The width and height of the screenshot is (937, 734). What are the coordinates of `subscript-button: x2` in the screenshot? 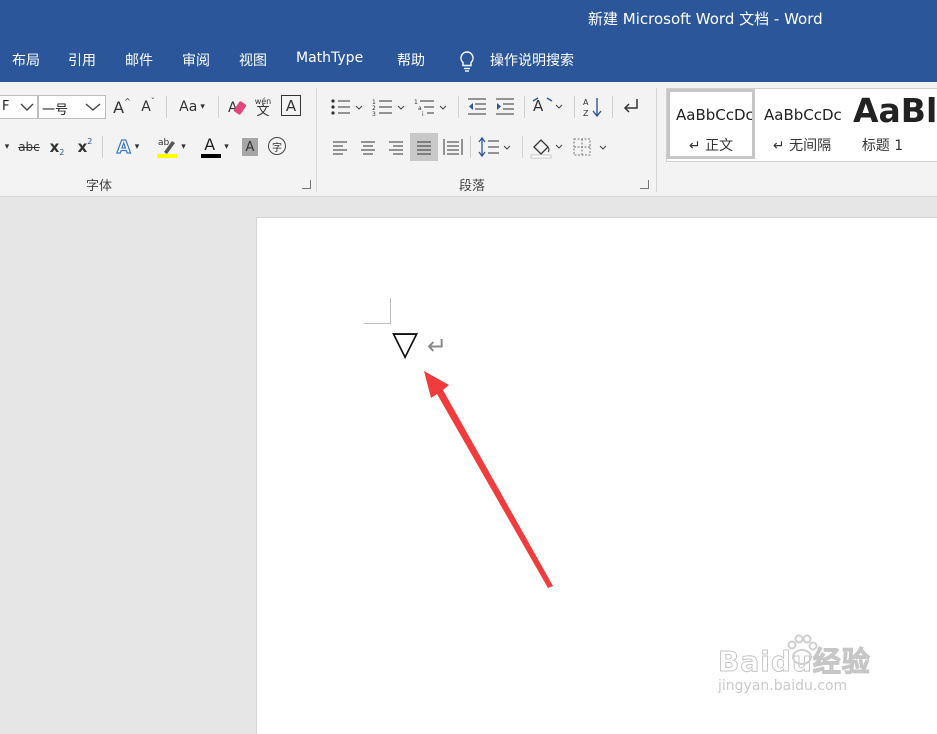 It's located at (57, 147).